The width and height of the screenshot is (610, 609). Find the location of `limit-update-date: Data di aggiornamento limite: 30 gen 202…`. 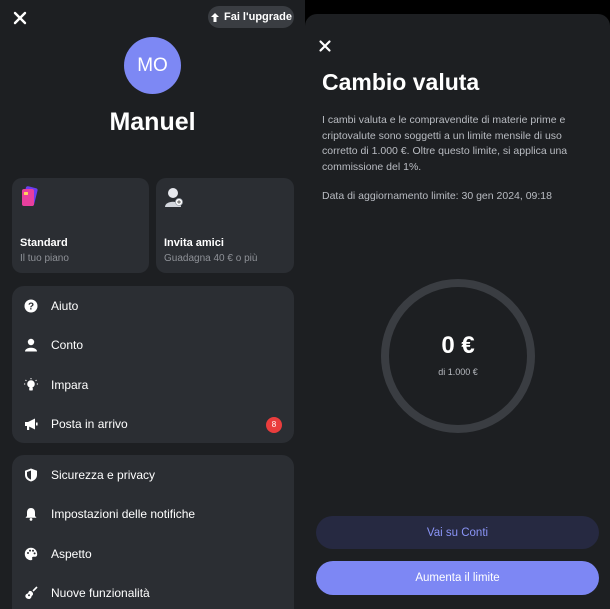

limit-update-date: Data di aggiornamento limite: 30 gen 202… is located at coordinates (437, 196).